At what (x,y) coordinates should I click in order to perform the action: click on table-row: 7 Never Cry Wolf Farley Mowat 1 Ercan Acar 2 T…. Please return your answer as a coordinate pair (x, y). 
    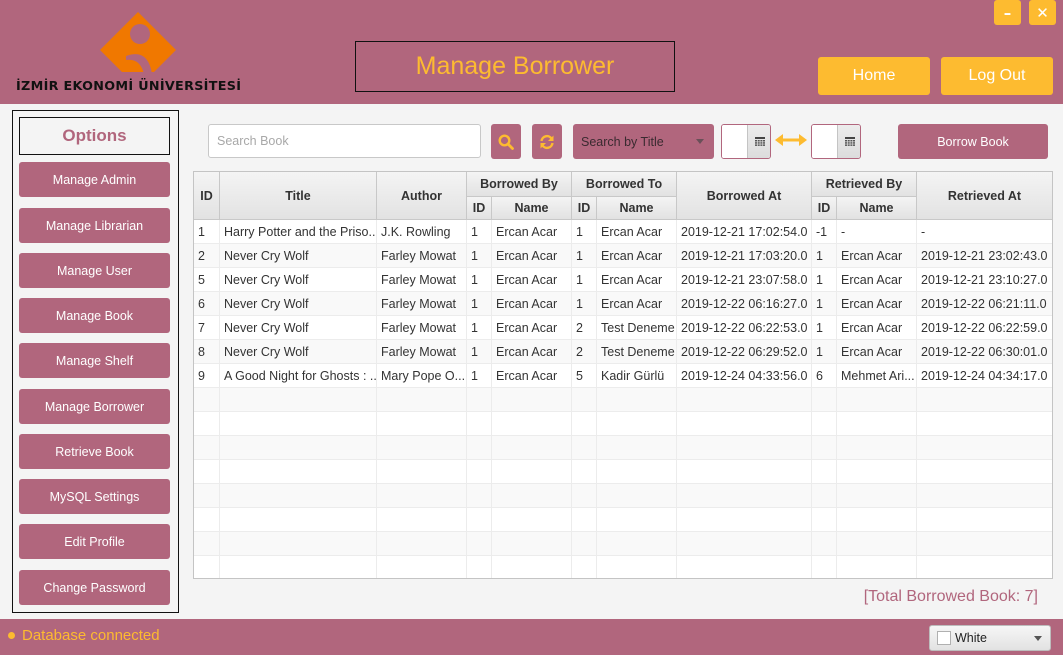
    Looking at the image, I should click on (623, 328).